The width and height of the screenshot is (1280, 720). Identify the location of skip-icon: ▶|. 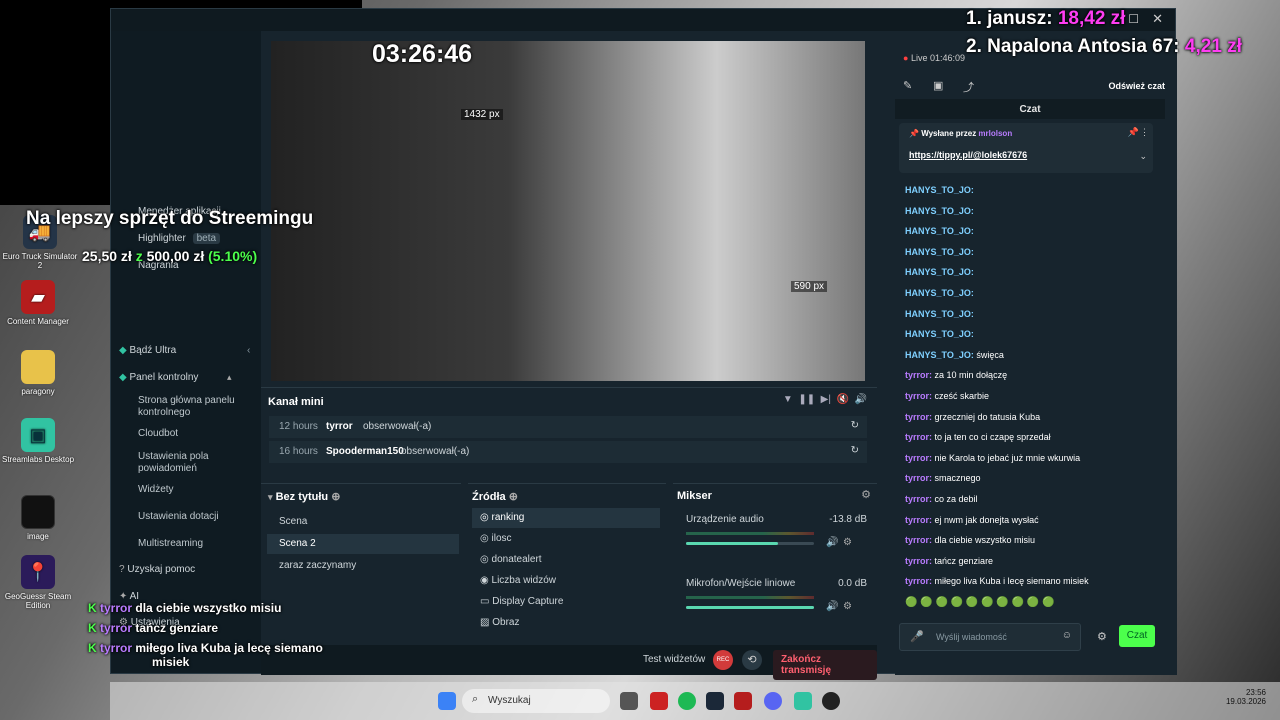
(826, 399).